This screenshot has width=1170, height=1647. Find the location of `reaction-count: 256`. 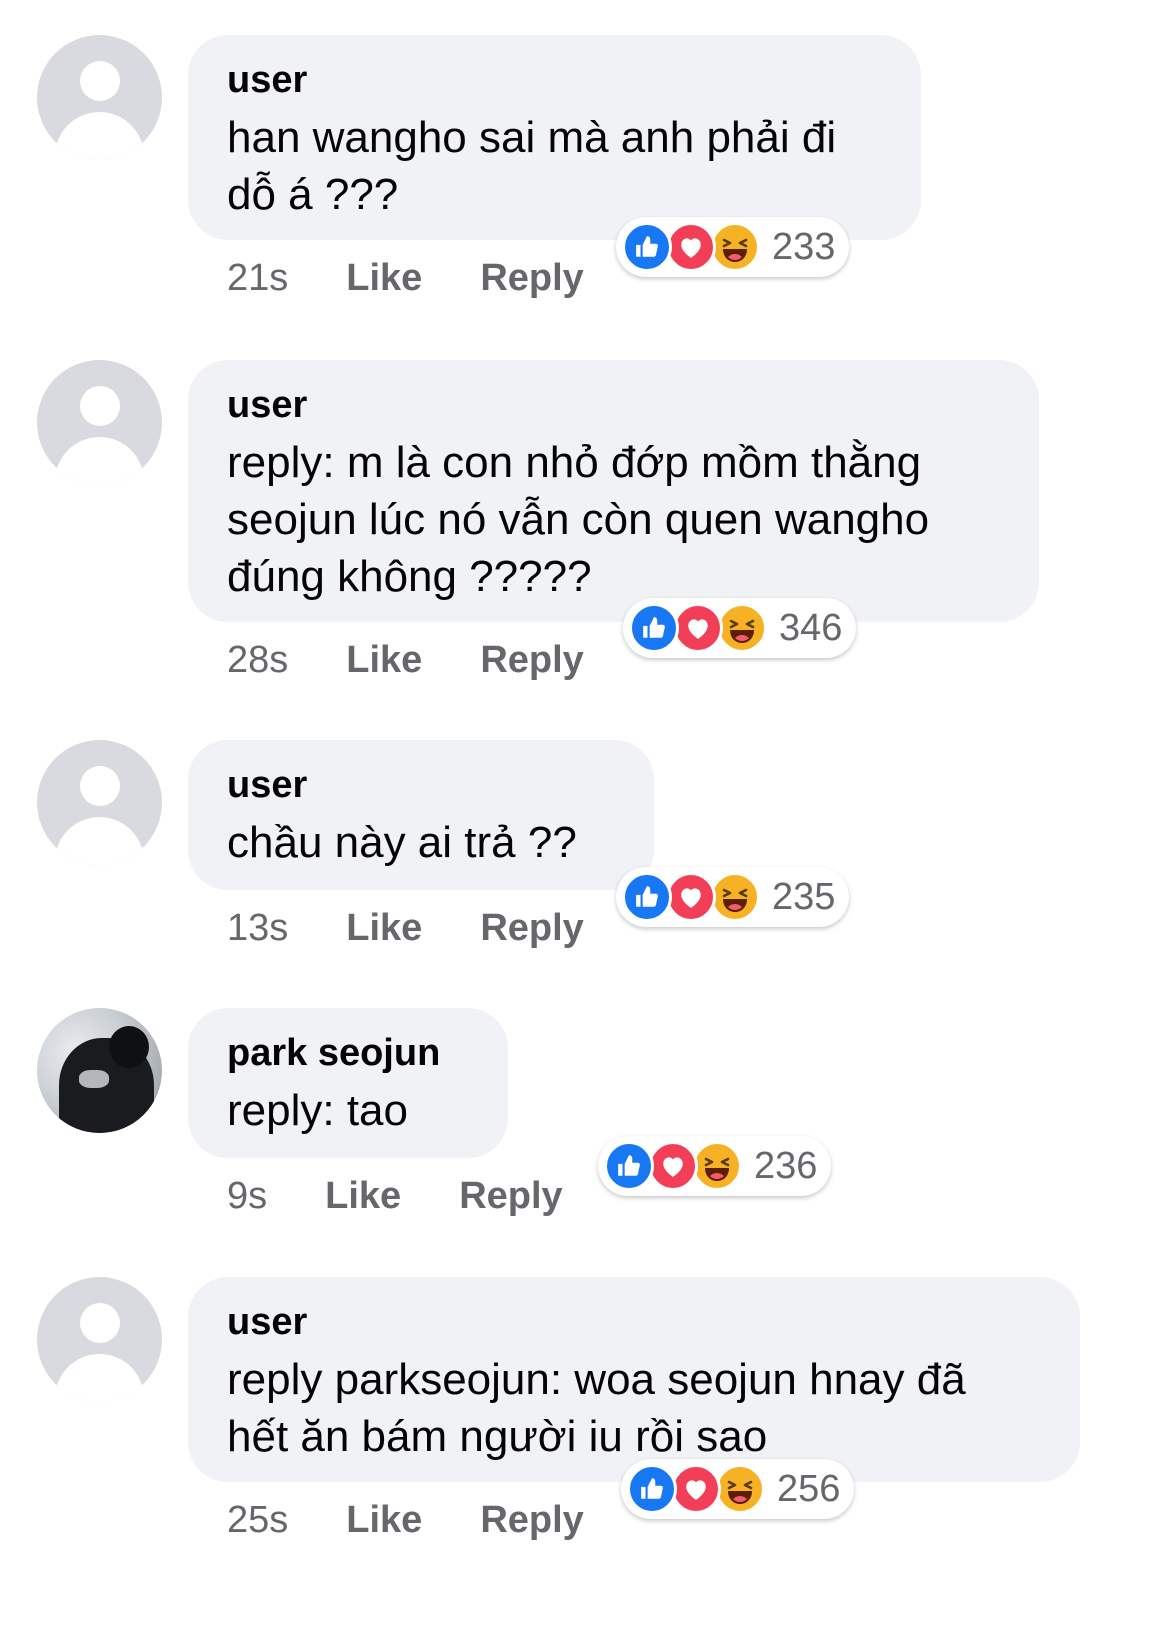

reaction-count: 256 is located at coordinates (809, 1489).